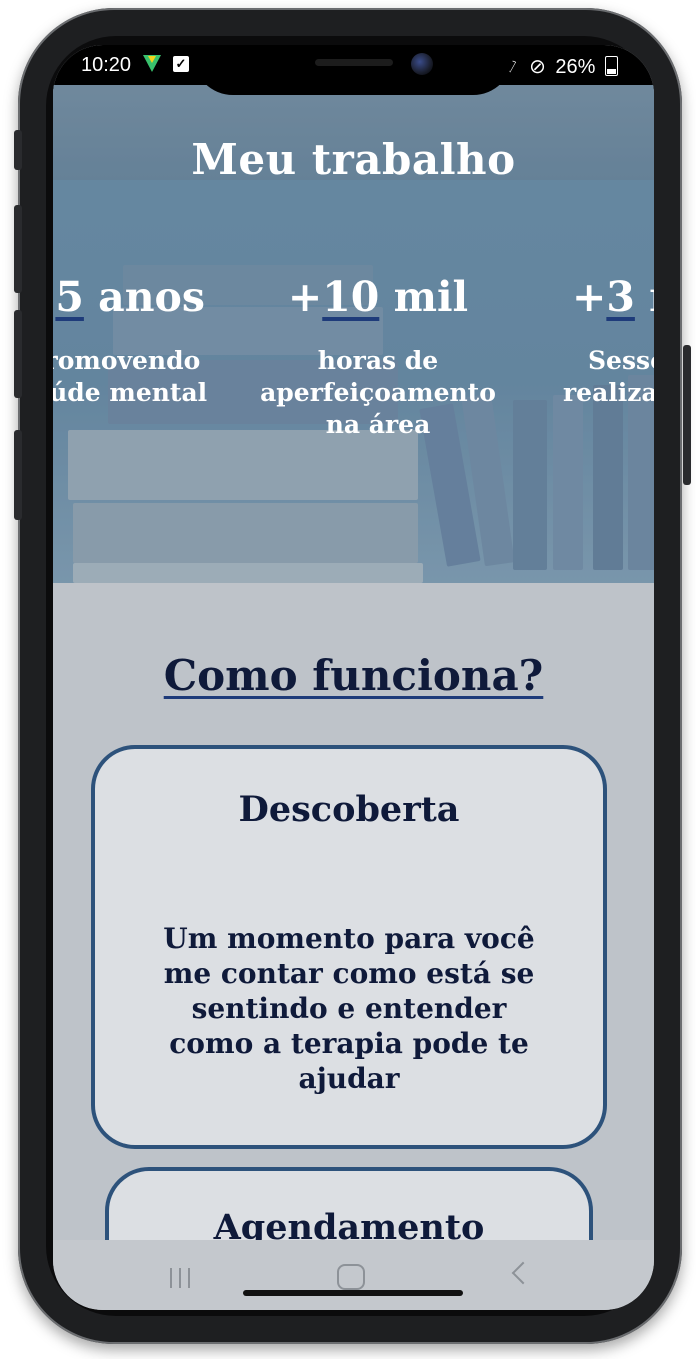 Image resolution: width=696 pixels, height=1359 pixels. I want to click on check-notification-icon: ✓, so click(181, 64).